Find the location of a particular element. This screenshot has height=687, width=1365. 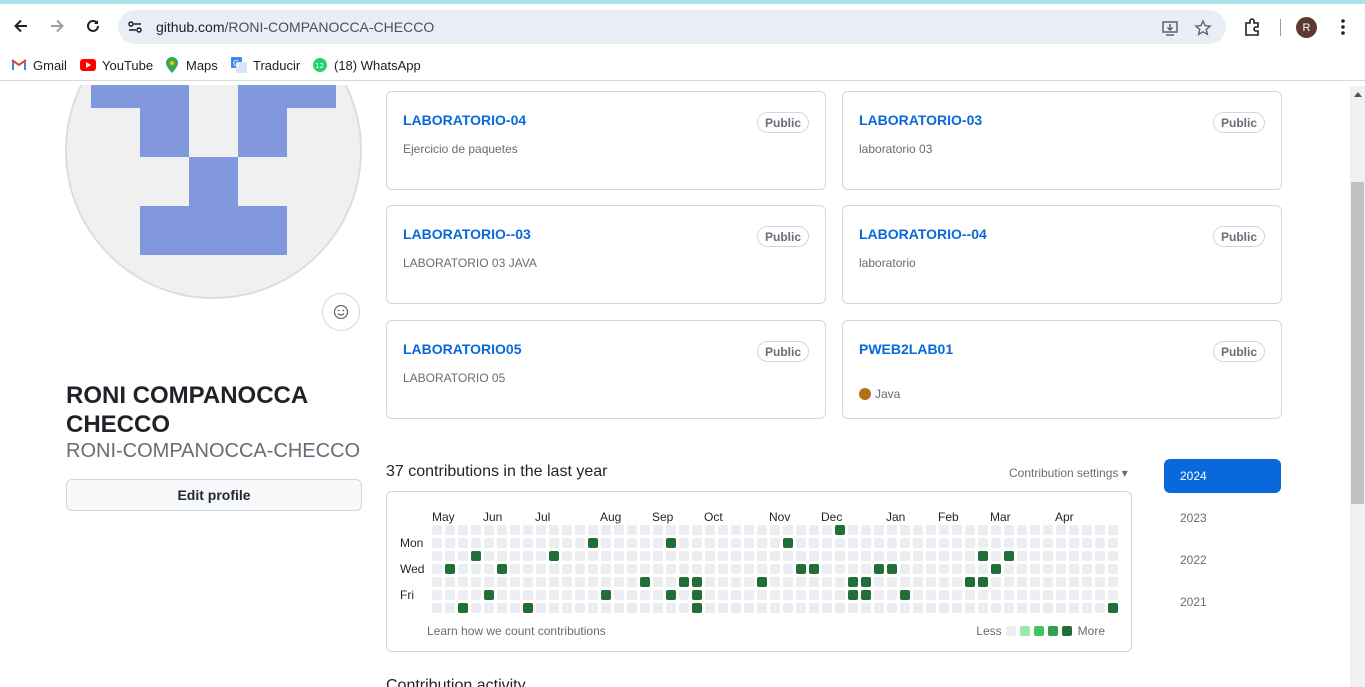

reload-button is located at coordinates (93, 26).